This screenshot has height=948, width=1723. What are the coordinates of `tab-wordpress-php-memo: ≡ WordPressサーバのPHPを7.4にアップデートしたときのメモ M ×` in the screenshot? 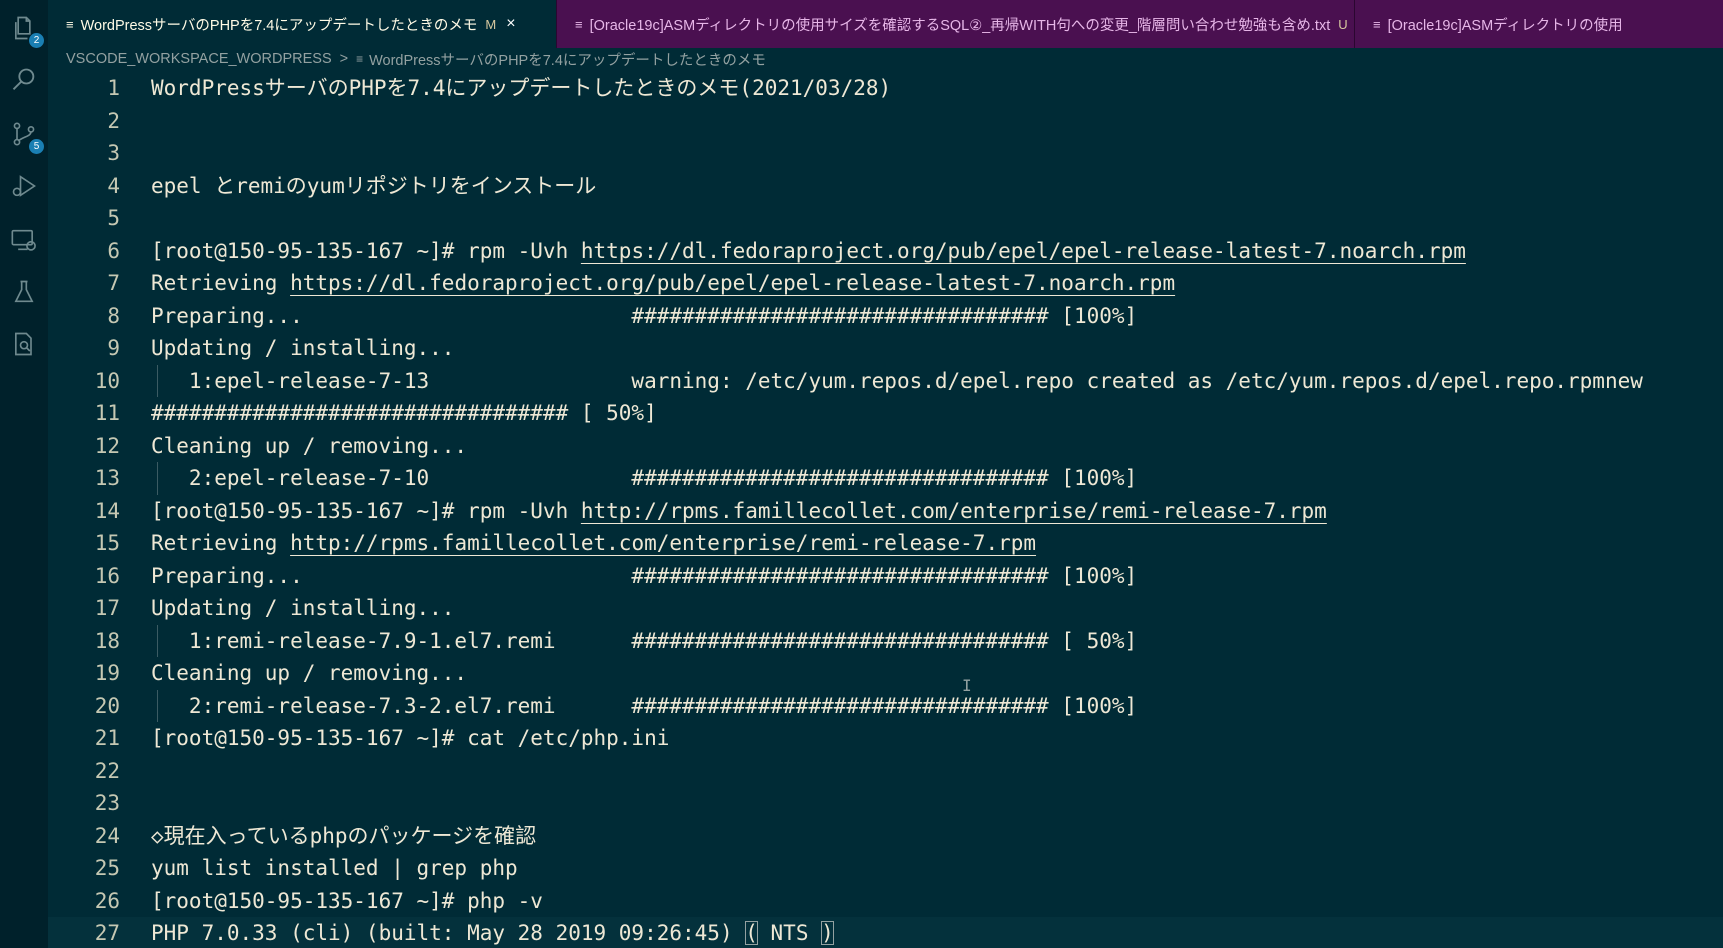 It's located at (302, 24).